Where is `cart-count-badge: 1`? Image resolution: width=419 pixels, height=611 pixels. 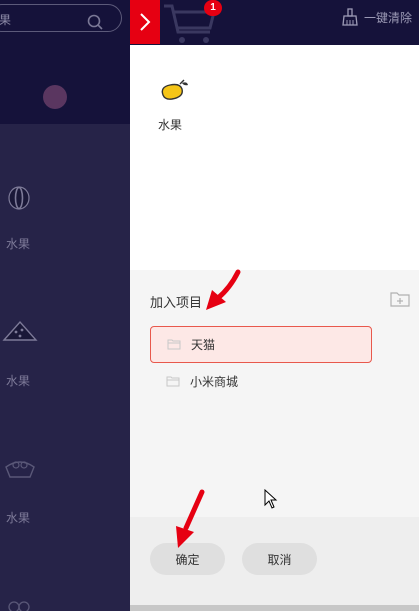 cart-count-badge: 1 is located at coordinates (213, 8).